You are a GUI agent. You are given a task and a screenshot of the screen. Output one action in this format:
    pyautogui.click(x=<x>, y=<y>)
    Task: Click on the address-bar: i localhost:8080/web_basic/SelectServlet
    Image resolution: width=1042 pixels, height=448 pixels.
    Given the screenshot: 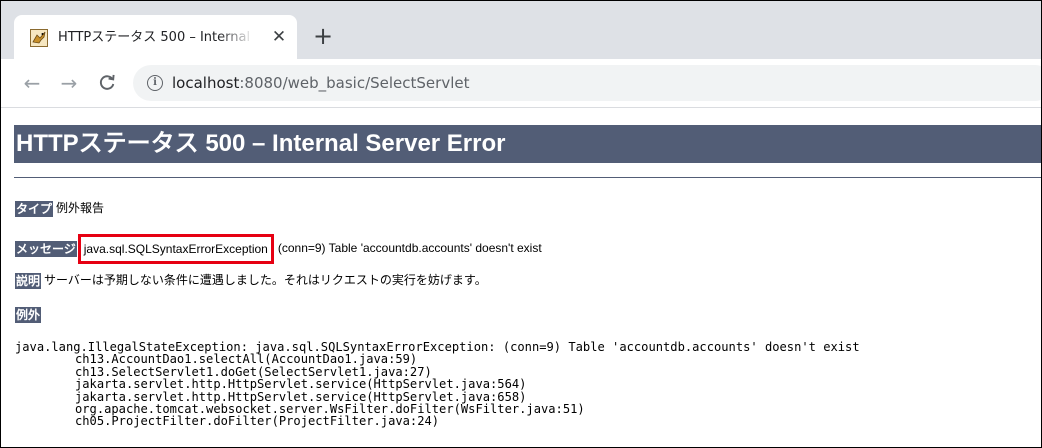 What is the action you would take?
    pyautogui.click(x=587, y=83)
    